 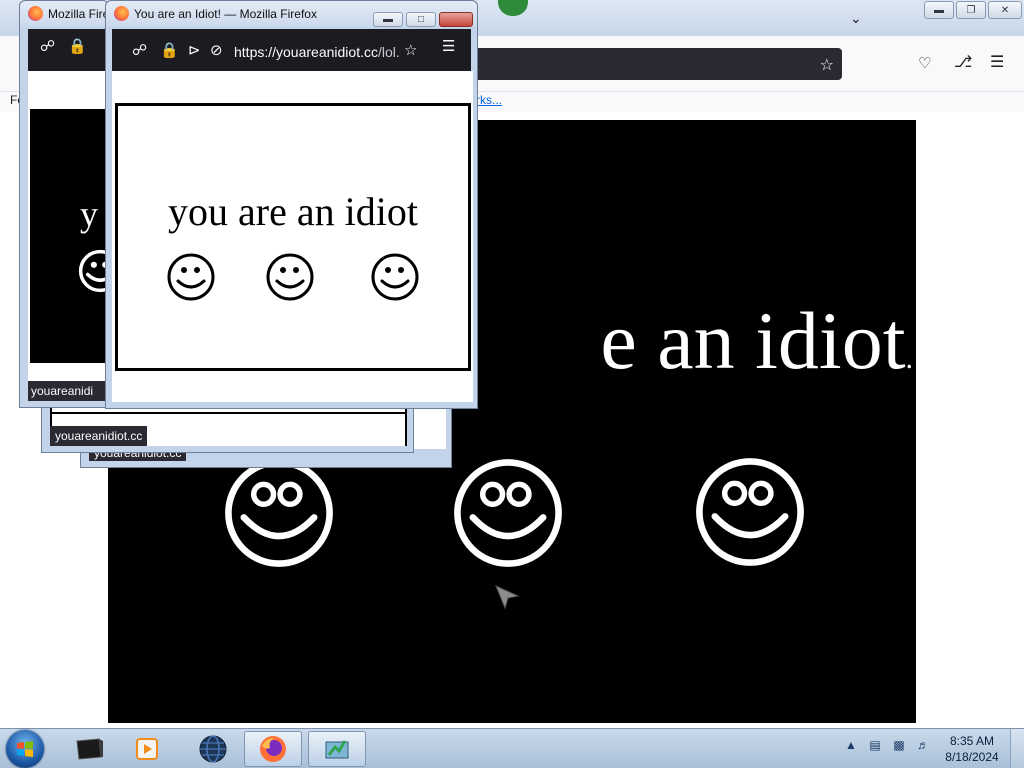 What do you see at coordinates (99, 436) in the screenshot?
I see `status-url-tooltip: youareanidiot.cc` at bounding box center [99, 436].